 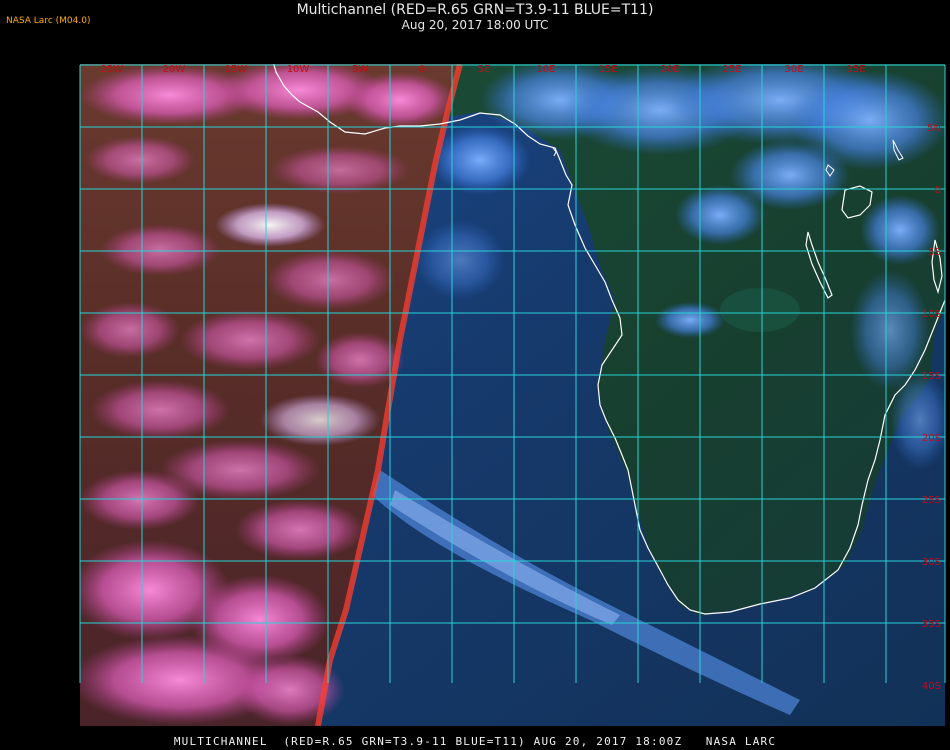 I want to click on longitude-label: 25E, so click(x=731, y=69).